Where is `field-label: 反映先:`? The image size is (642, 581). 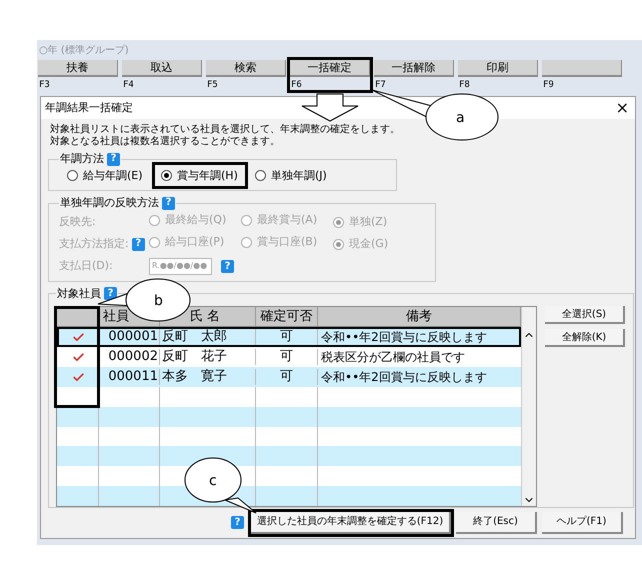
field-label: 反映先: is located at coordinates (77, 222).